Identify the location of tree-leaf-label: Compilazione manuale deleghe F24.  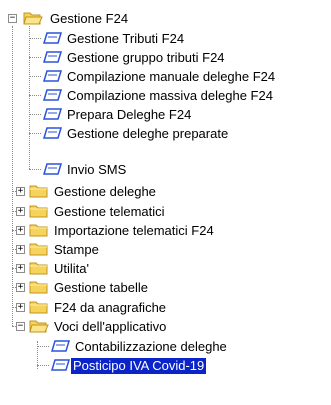
(171, 76).